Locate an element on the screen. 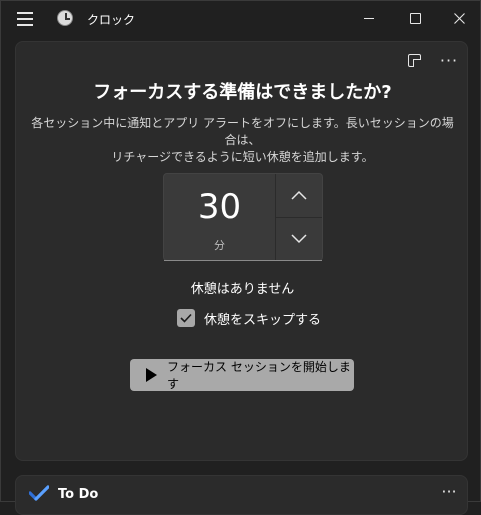  hamburger-menu-icon is located at coordinates (25, 19).